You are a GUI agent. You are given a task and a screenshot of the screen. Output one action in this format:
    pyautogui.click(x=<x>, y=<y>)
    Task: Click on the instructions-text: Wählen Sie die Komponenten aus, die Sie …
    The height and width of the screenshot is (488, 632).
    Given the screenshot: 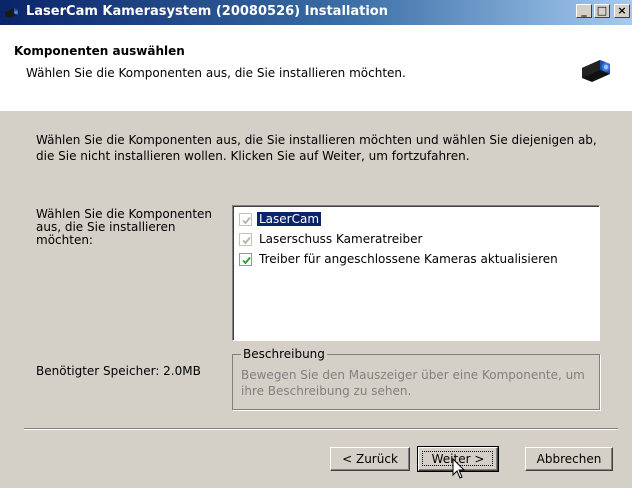 What is the action you would take?
    pyautogui.click(x=316, y=148)
    